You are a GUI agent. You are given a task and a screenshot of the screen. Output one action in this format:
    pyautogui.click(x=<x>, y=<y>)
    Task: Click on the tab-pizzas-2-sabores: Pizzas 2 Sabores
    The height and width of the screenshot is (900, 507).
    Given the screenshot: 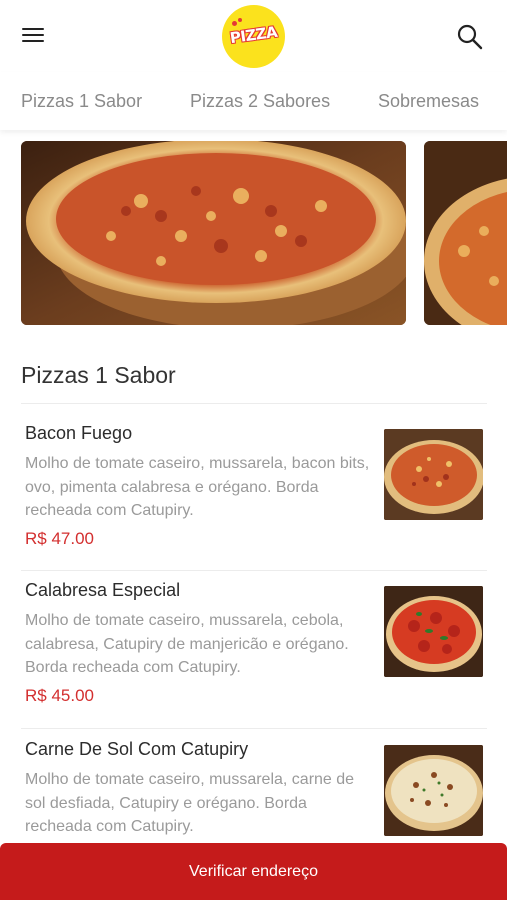 What is the action you would take?
    pyautogui.click(x=260, y=101)
    